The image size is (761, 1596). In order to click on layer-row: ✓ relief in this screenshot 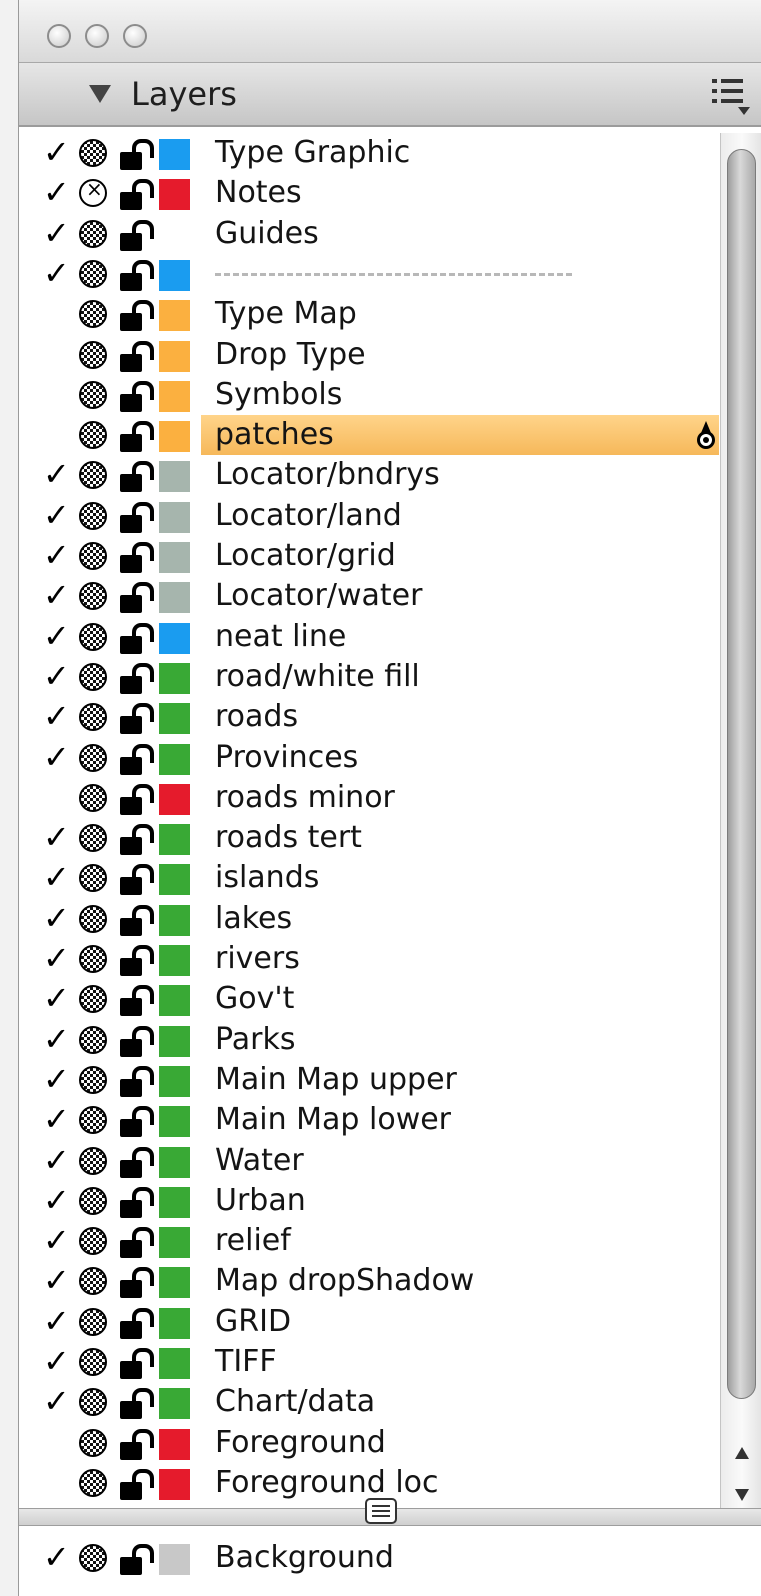, I will do `click(369, 1241)`.